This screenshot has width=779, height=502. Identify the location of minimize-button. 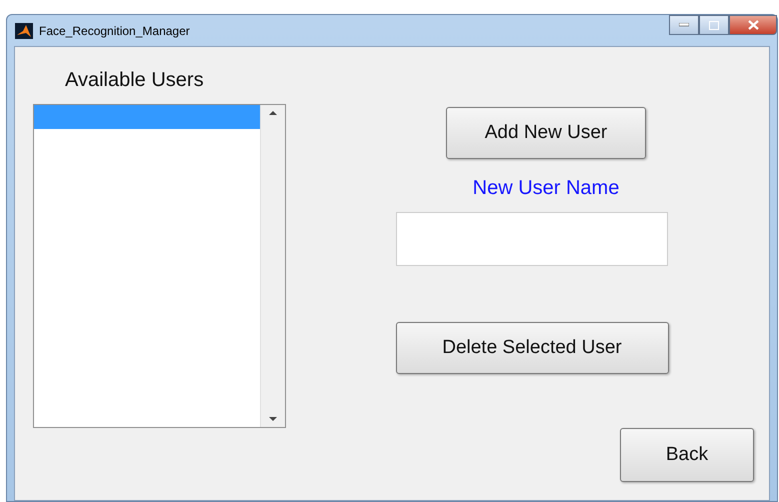
(684, 25).